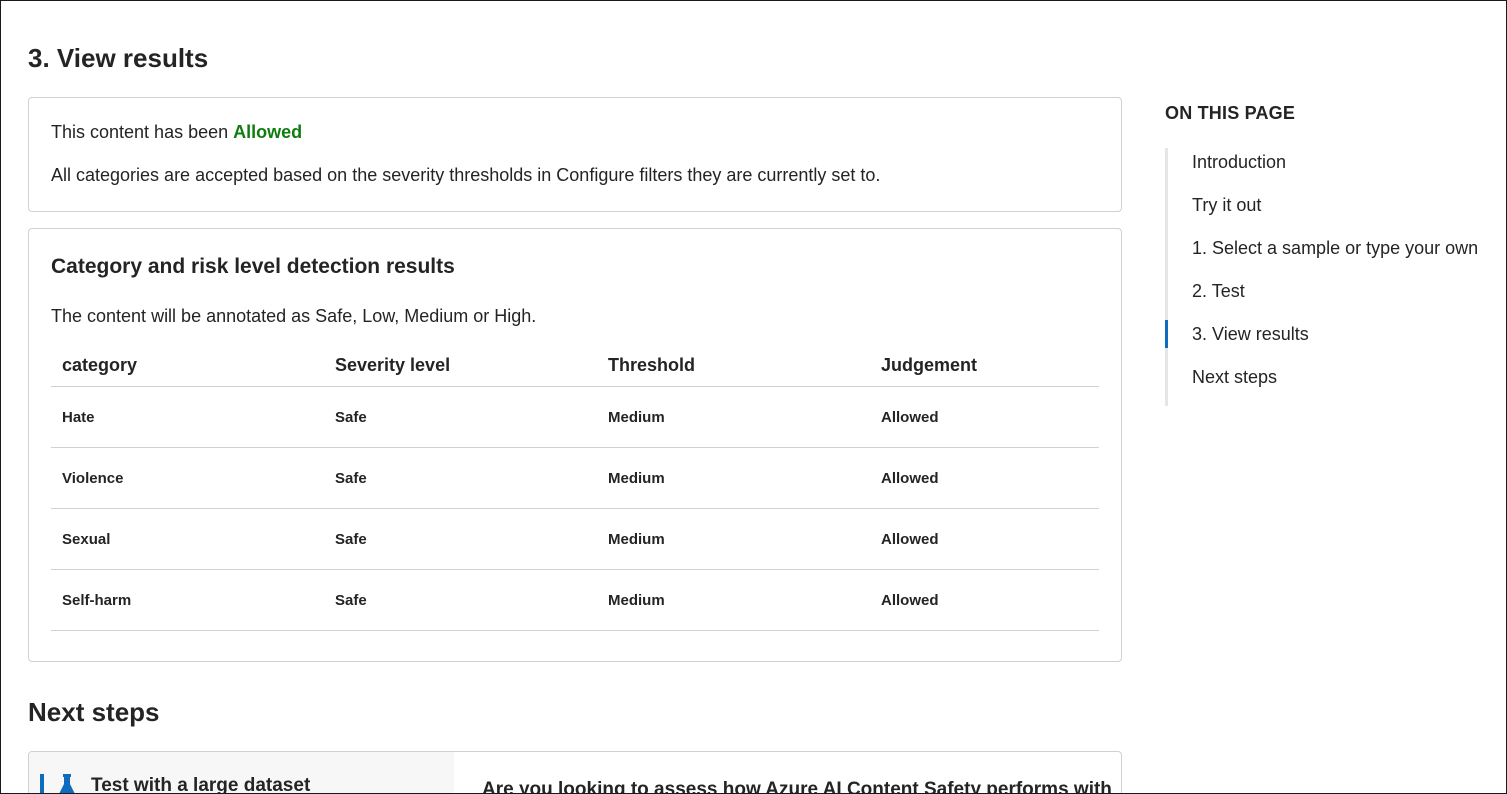 This screenshot has width=1507, height=794. What do you see at coordinates (201, 784) in the screenshot?
I see `next-step-label: Test with a large dataset` at bounding box center [201, 784].